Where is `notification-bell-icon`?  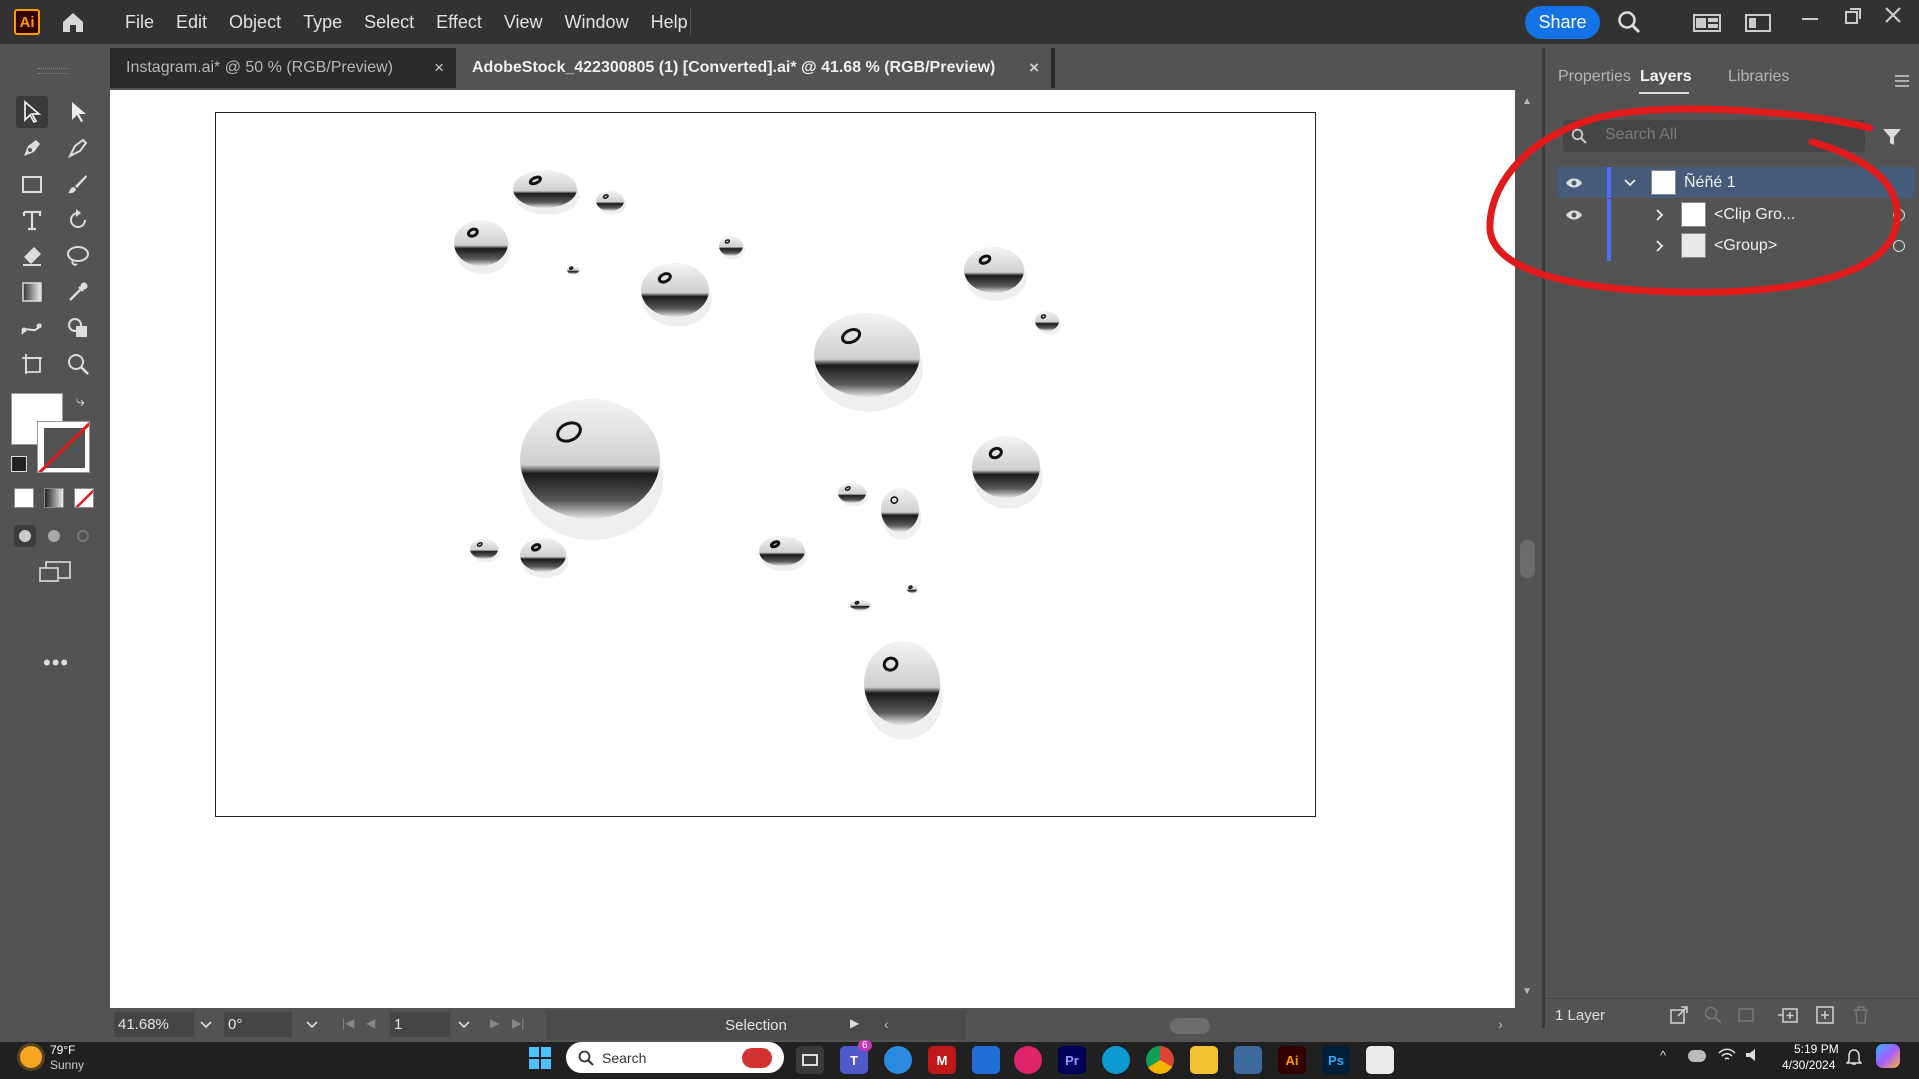 notification-bell-icon is located at coordinates (1854, 1059).